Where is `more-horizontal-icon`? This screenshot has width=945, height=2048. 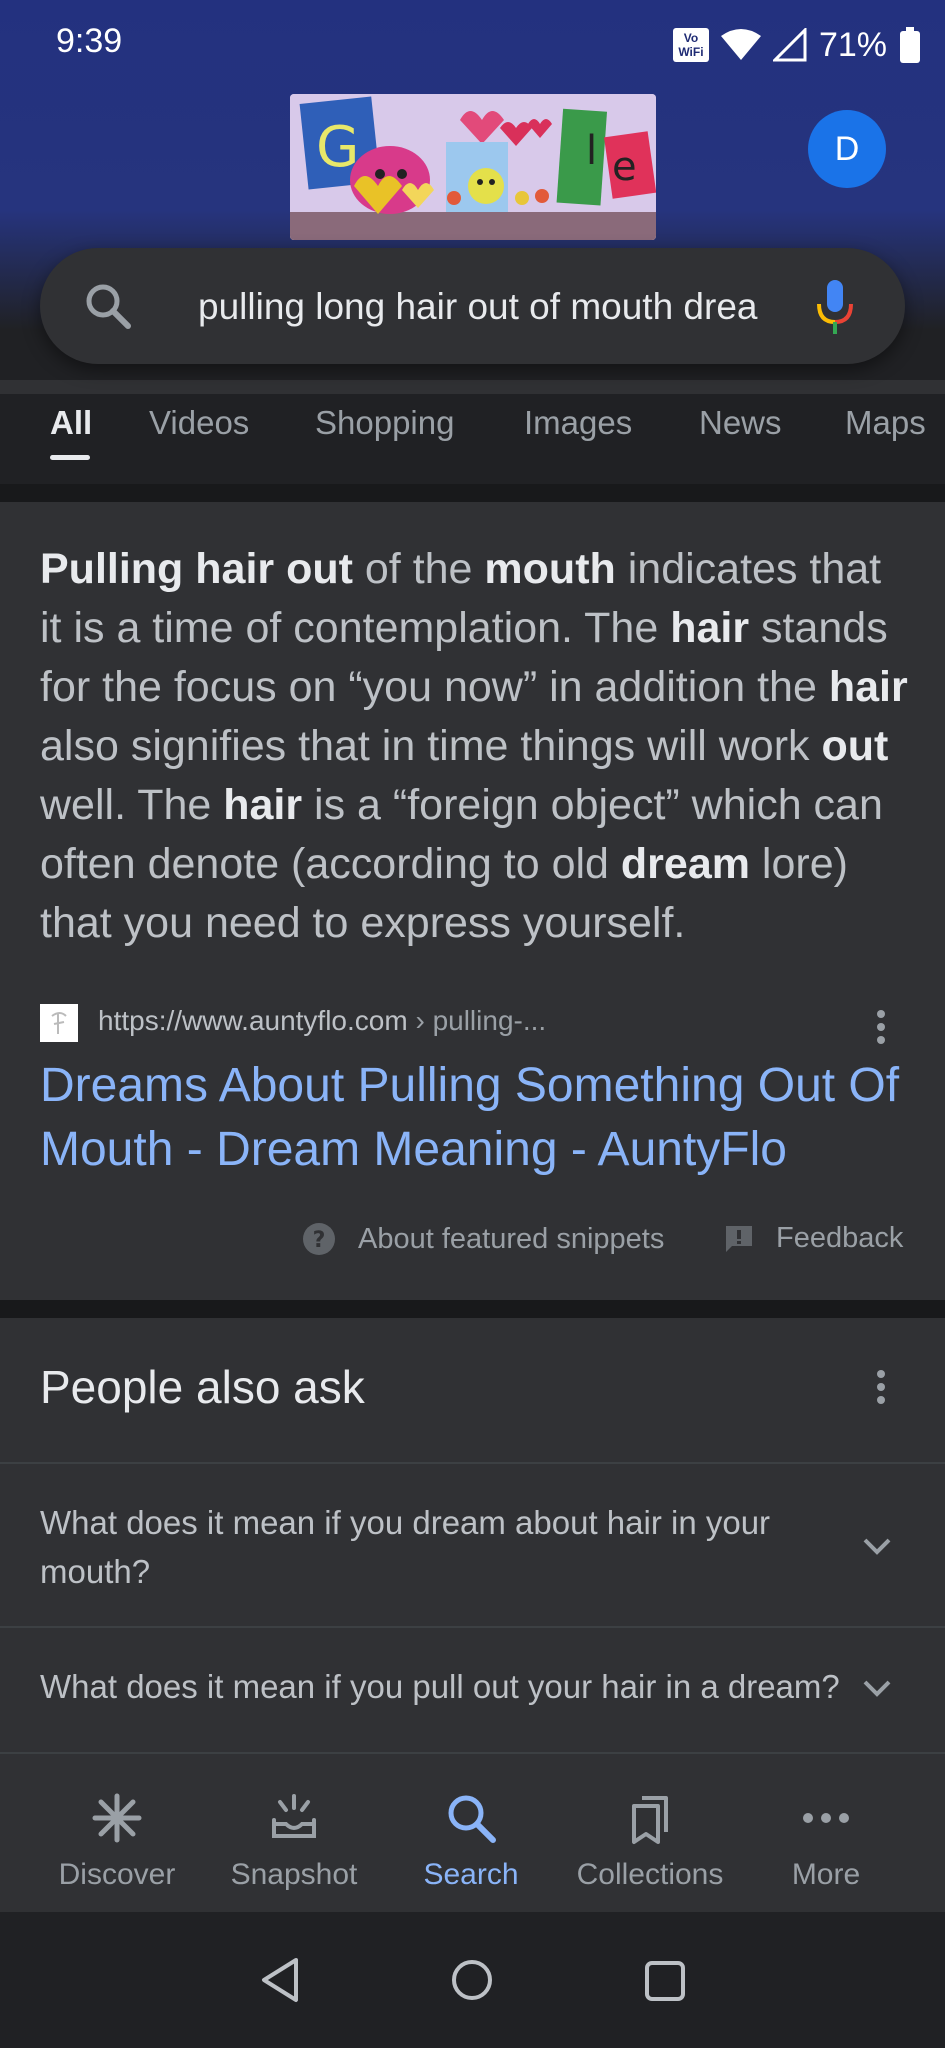
more-horizontal-icon is located at coordinates (826, 1818).